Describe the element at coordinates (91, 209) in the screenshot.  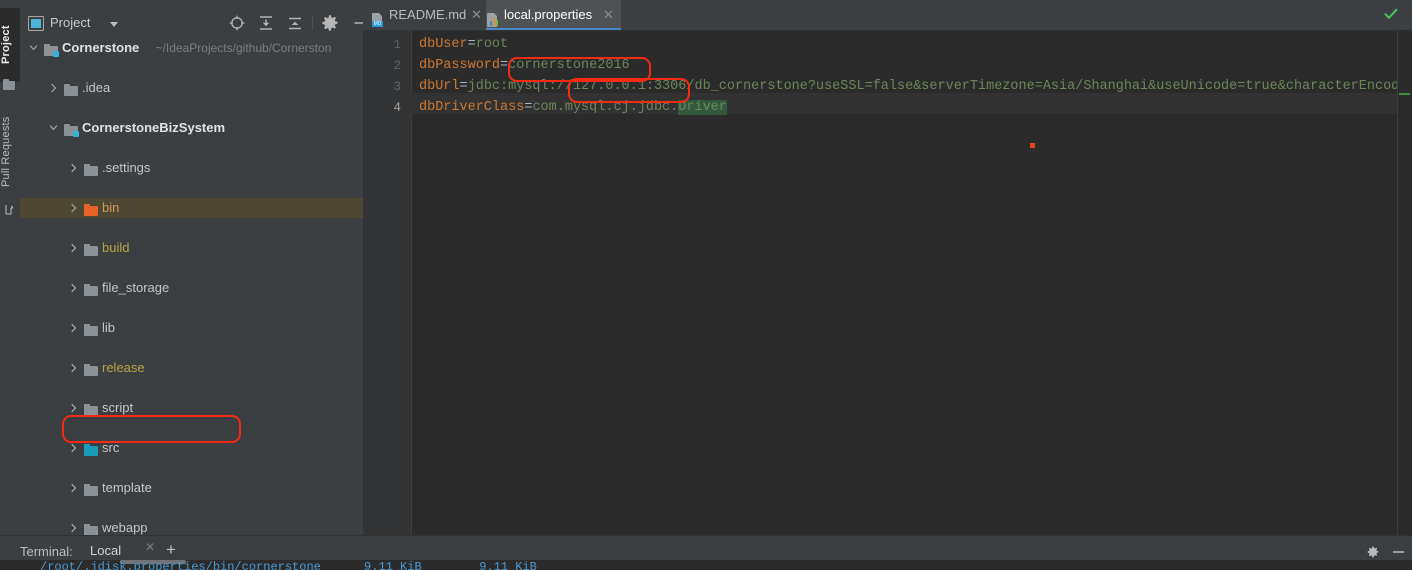
I see `excluded-folder-icon` at that location.